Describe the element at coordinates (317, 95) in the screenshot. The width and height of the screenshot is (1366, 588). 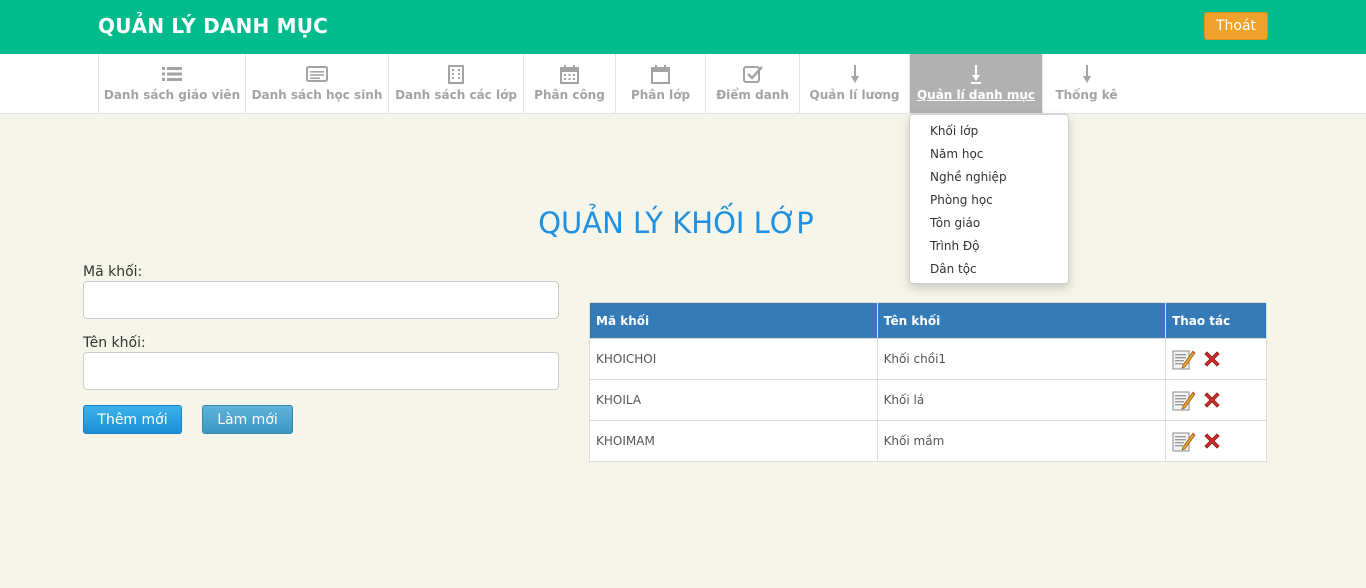
I see `nav-label: Danh sách học sinh` at that location.